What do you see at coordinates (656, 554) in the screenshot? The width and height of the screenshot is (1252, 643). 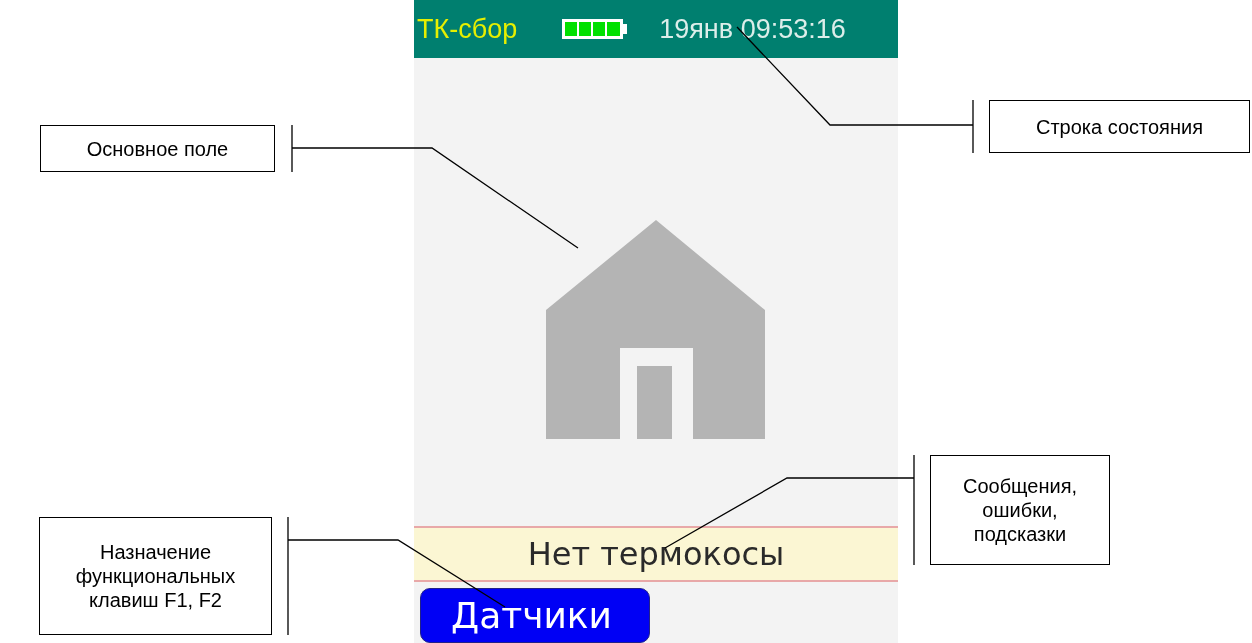 I see `message-text: Нет термокосы` at bounding box center [656, 554].